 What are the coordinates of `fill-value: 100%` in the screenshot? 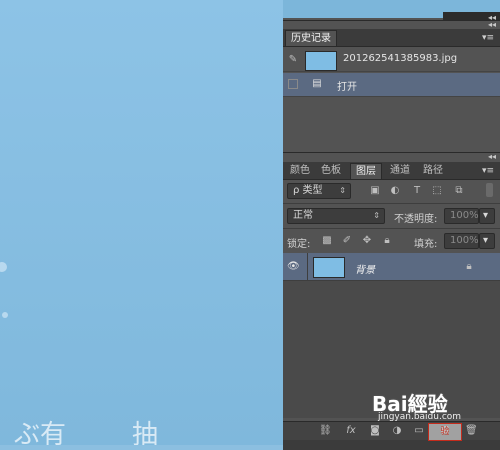 It's located at (464, 240).